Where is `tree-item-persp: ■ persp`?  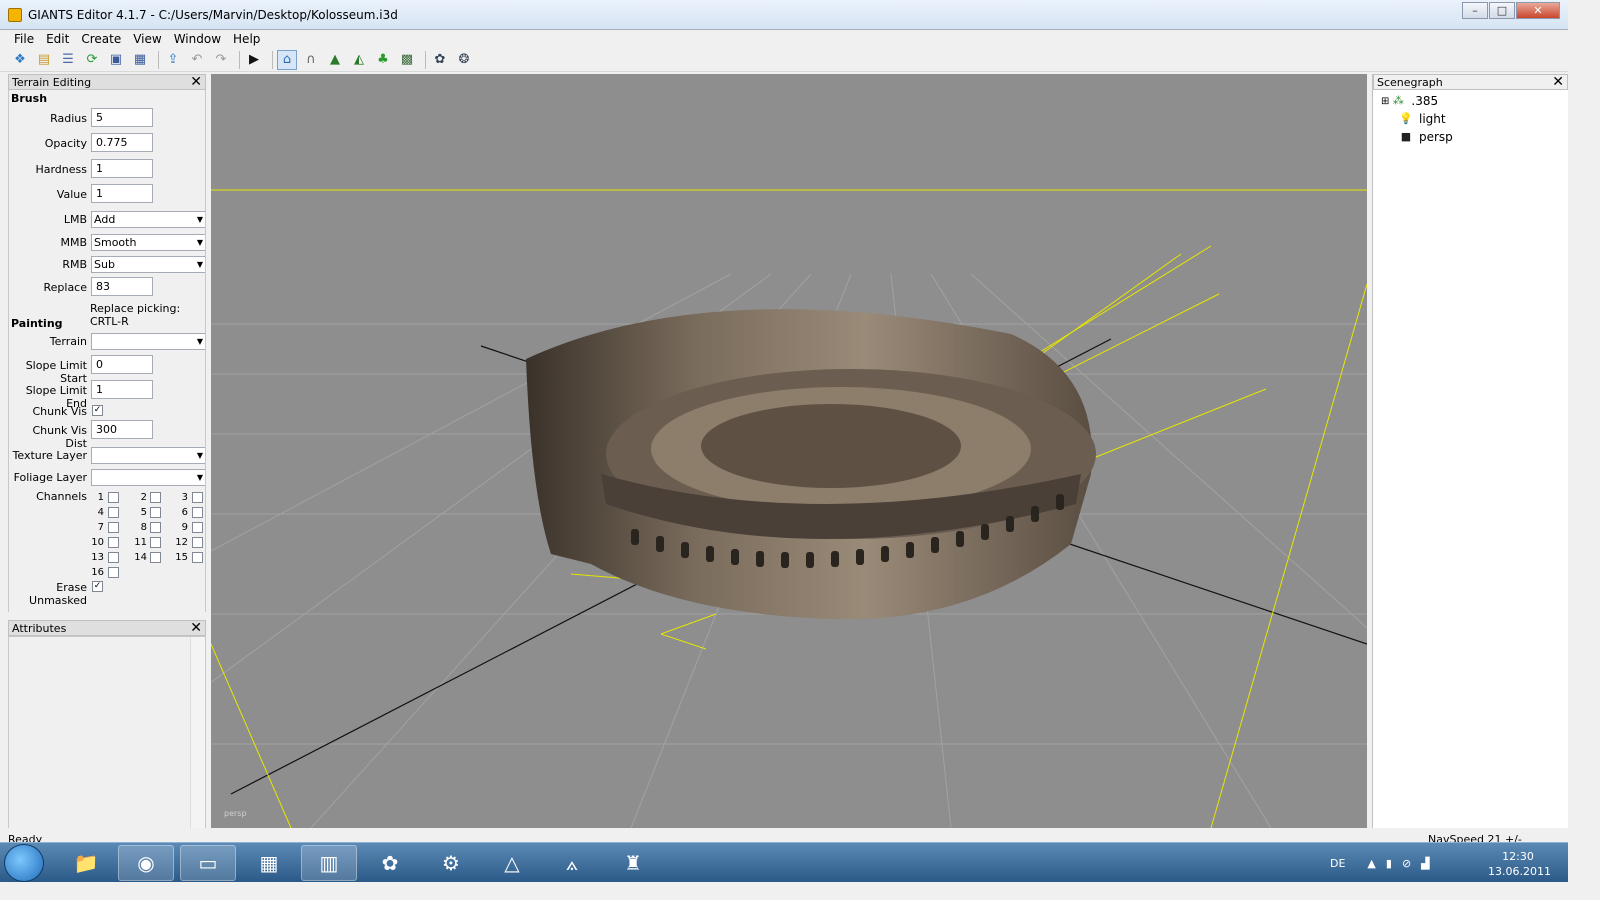 tree-item-persp: ■ persp is located at coordinates (1426, 137).